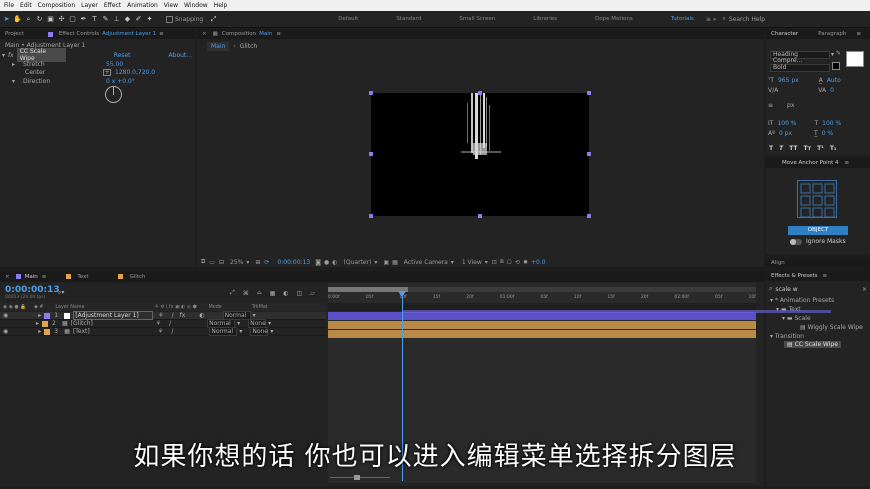  Describe the element at coordinates (6, 19) in the screenshot. I see `selection-tool-icon: ➤` at that location.